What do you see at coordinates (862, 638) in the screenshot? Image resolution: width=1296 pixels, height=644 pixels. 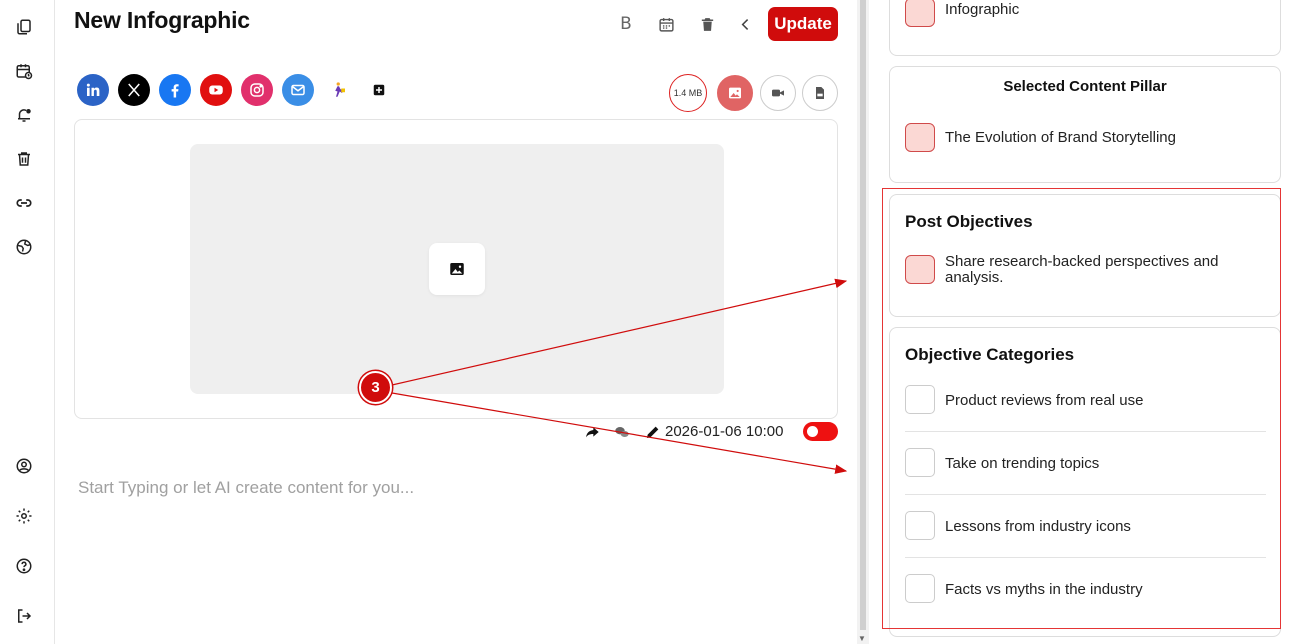 I see `scroll-down-arrow-icon: ▼` at bounding box center [862, 638].